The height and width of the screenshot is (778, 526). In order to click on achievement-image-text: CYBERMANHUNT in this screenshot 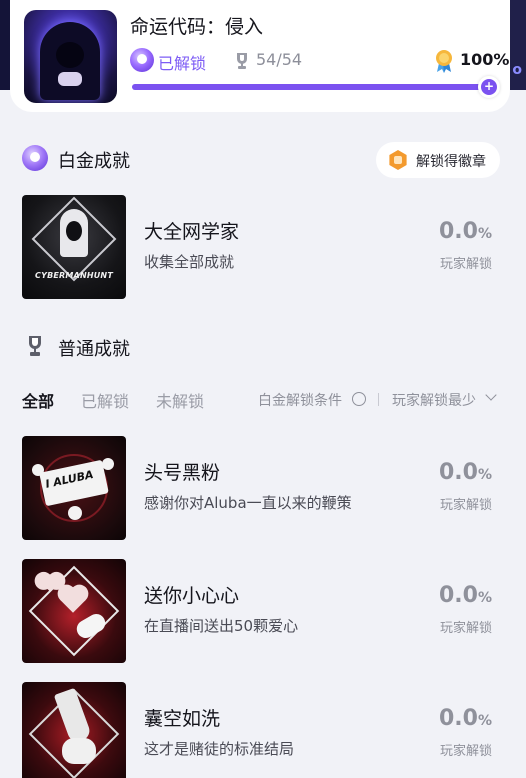, I will do `click(74, 275)`.